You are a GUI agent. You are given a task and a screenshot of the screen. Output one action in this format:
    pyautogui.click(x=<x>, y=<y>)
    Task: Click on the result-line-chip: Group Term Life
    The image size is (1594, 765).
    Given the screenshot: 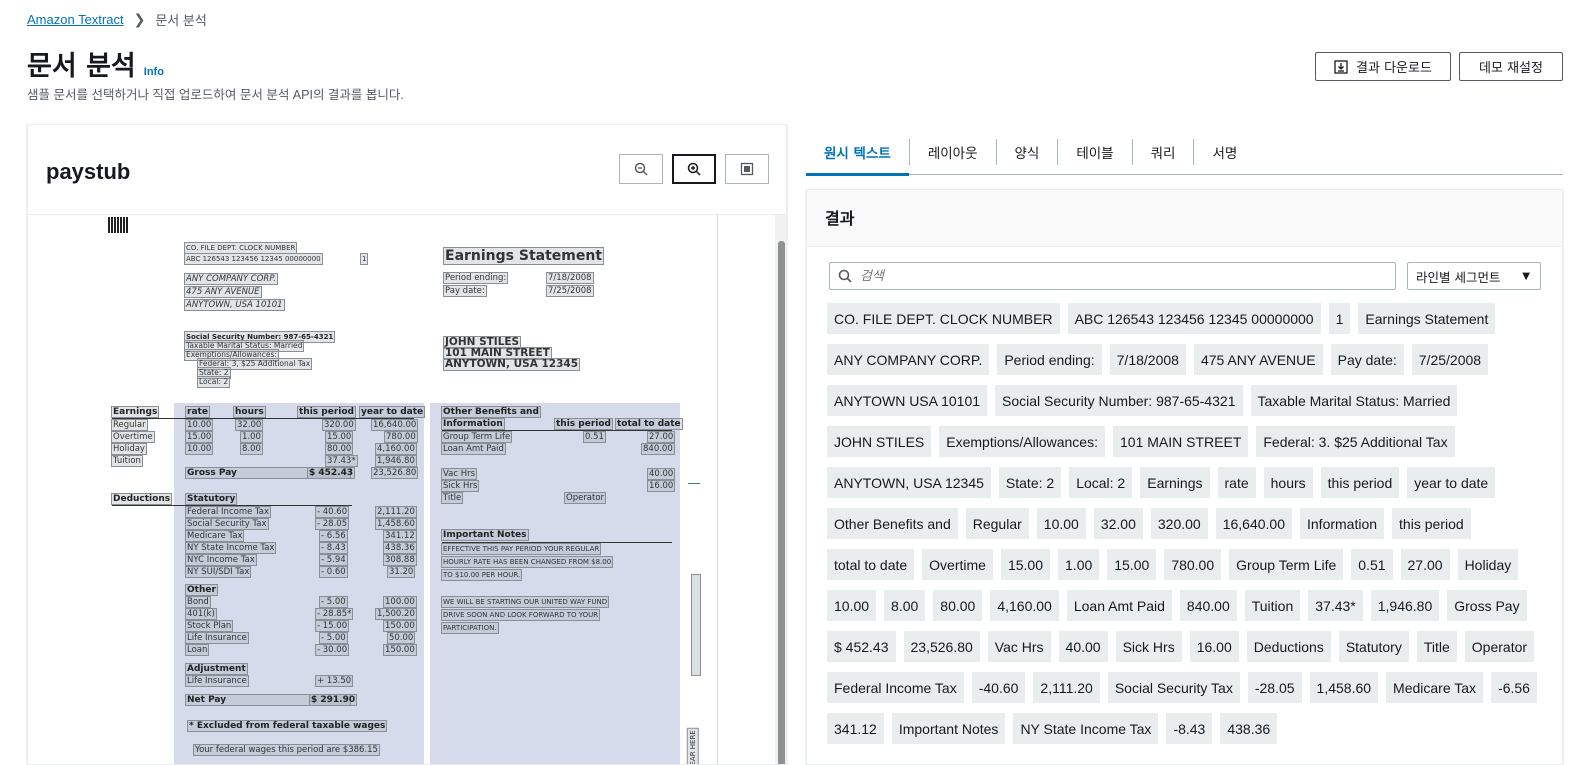 What is the action you would take?
    pyautogui.click(x=1286, y=564)
    